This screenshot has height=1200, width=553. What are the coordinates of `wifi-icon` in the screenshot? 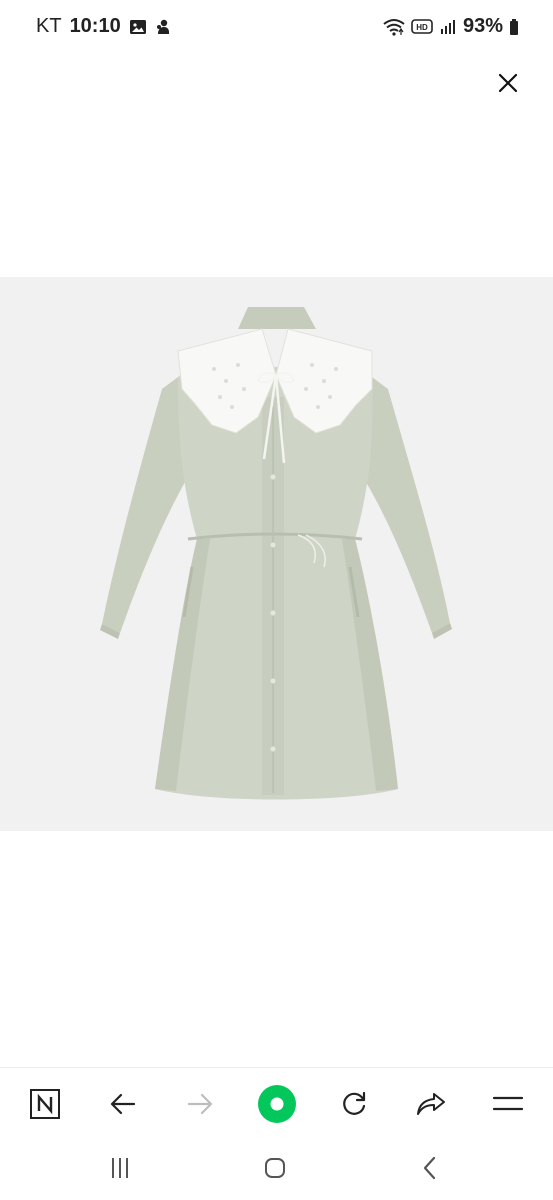 It's located at (394, 27).